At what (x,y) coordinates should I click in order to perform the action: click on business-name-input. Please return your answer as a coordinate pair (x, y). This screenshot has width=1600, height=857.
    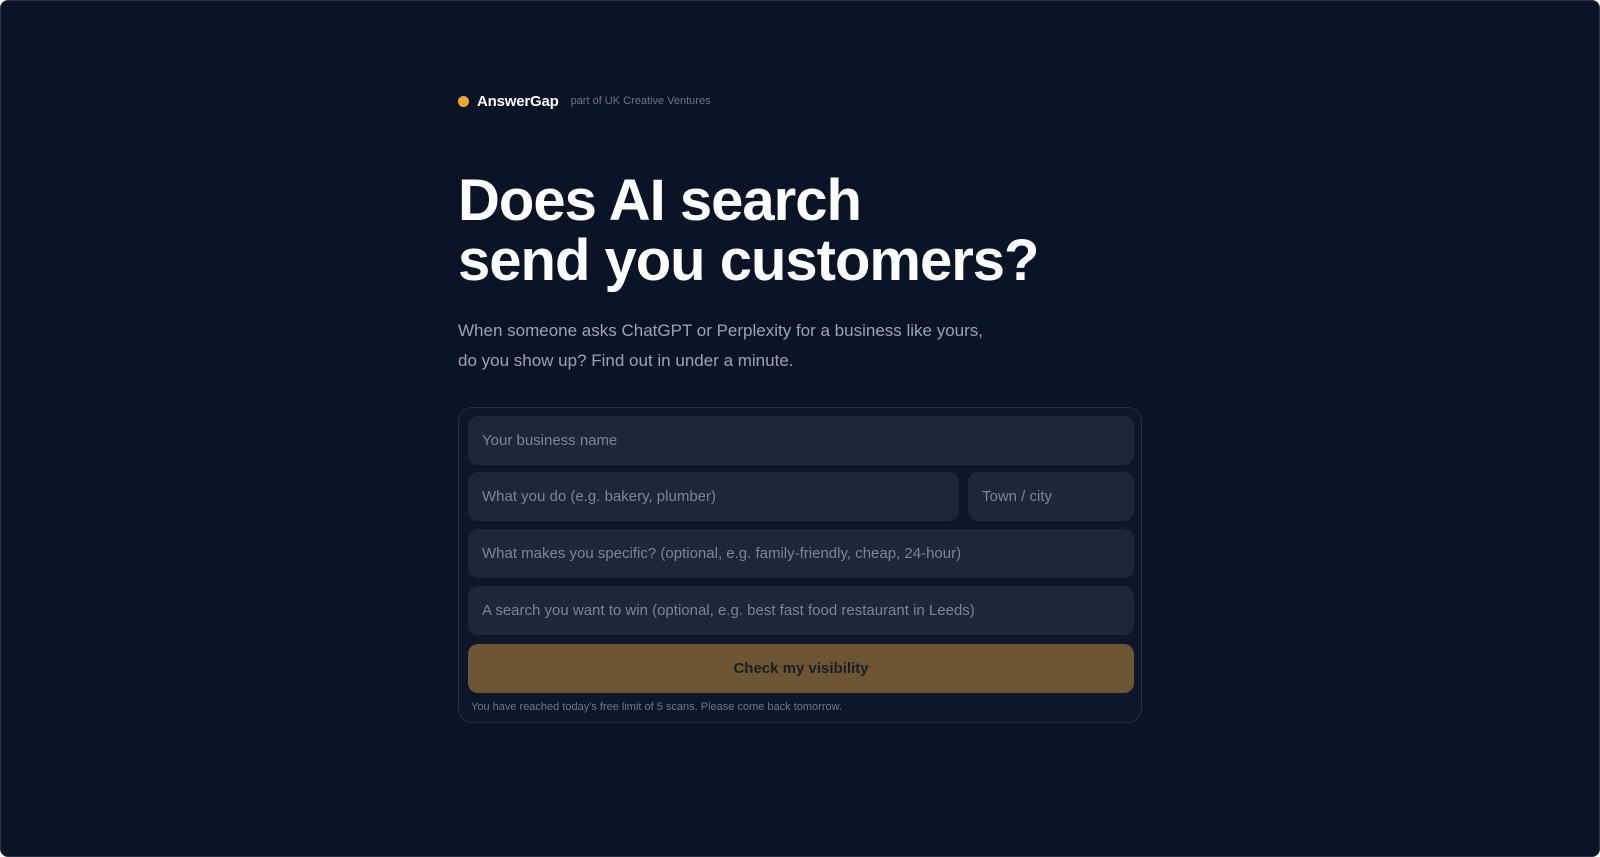
    Looking at the image, I should click on (801, 440).